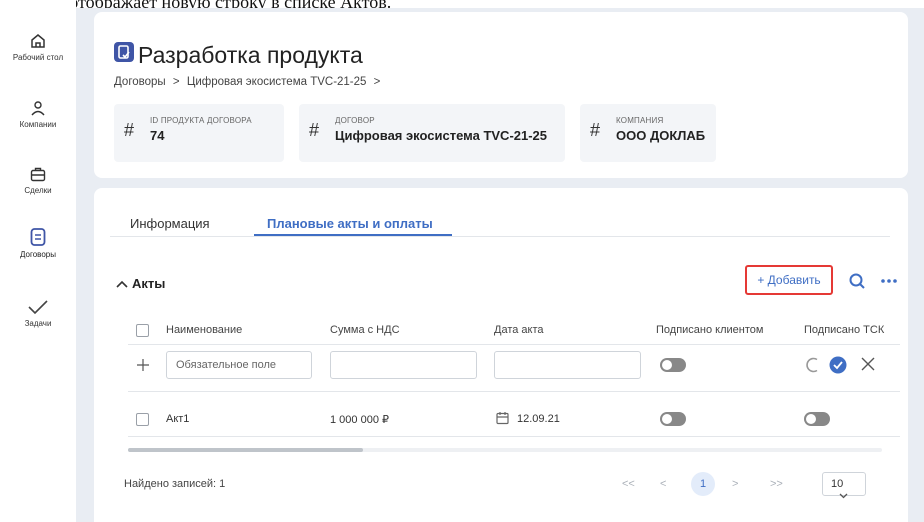 This screenshot has height=522, width=924. Describe the element at coordinates (149, 283) in the screenshot. I see `section-title: Акты` at that location.